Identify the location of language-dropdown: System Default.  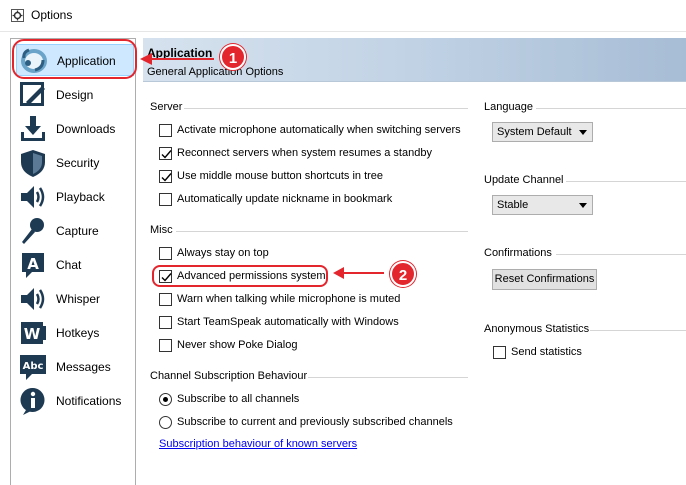
(542, 132).